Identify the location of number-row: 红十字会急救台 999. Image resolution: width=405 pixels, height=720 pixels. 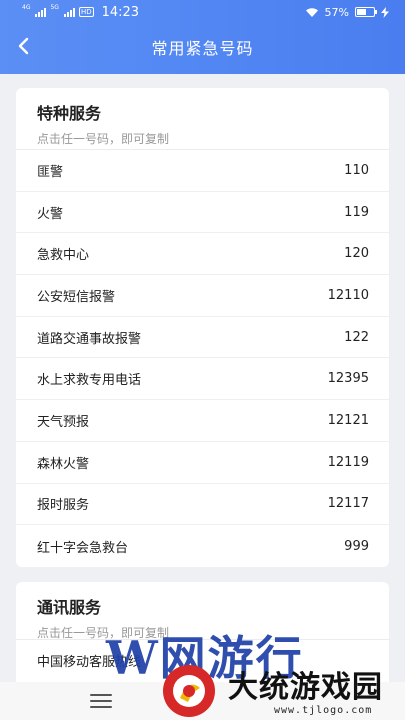
(202, 546).